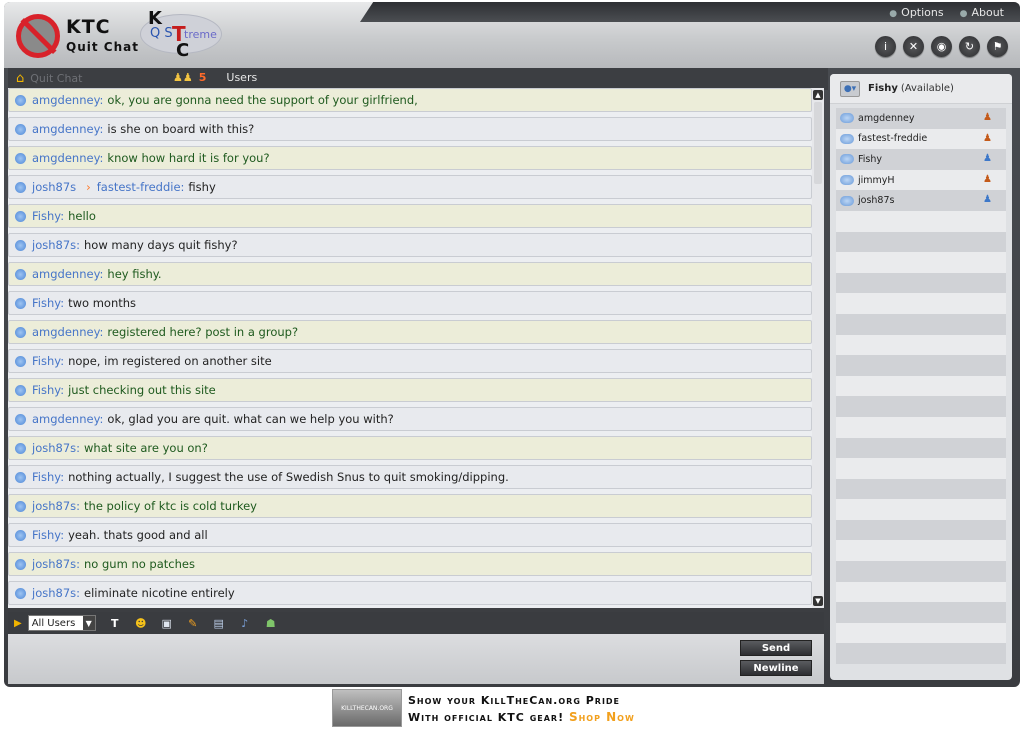 Image resolution: width=1023 pixels, height=729 pixels. I want to click on mute-icon: ✕, so click(913, 46).